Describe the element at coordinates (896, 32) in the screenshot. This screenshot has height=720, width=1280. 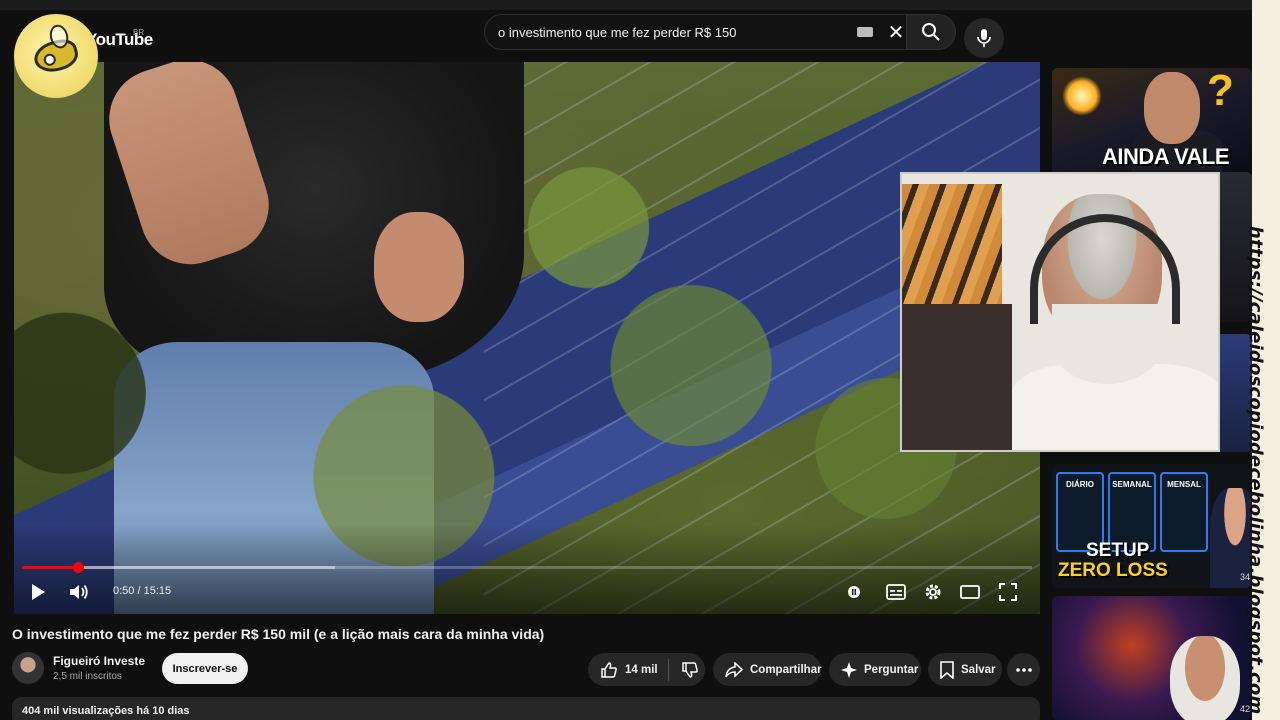
I see `clear-search-icon: ✕` at that location.